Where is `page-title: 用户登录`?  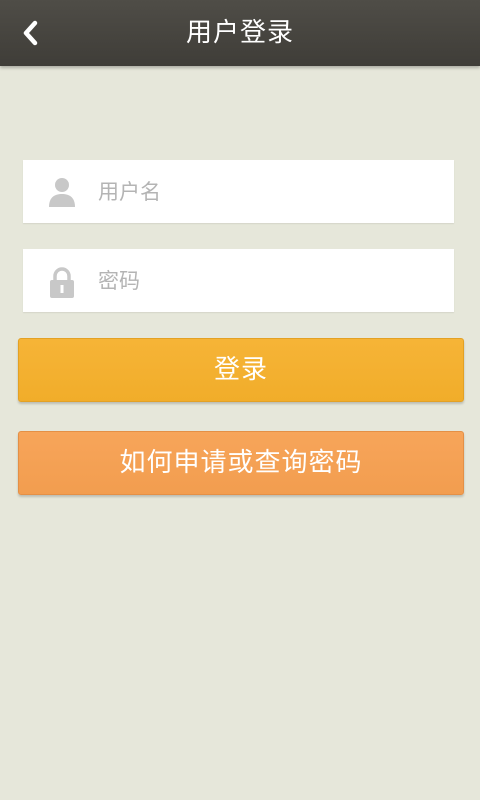 page-title: 用户登录 is located at coordinates (239, 33).